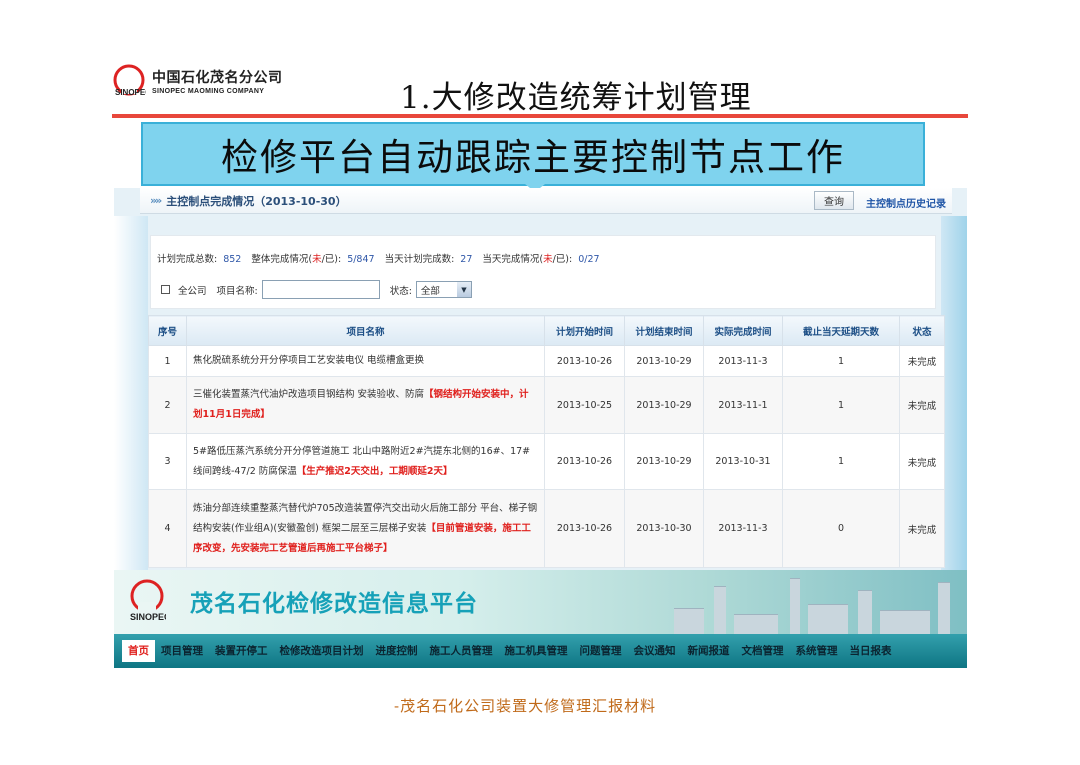 The width and height of the screenshot is (1080, 765). Describe the element at coordinates (461, 651) in the screenshot. I see `nav-item-personnel: 施工人员管理` at that location.